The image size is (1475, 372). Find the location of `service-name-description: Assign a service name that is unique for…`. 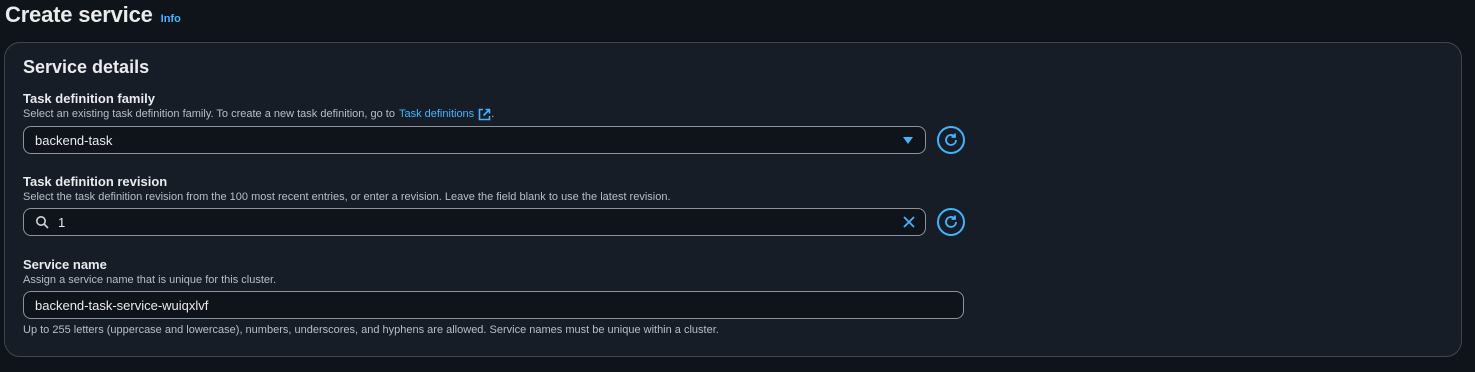

service-name-description: Assign a service name that is unique for… is located at coordinates (150, 280).